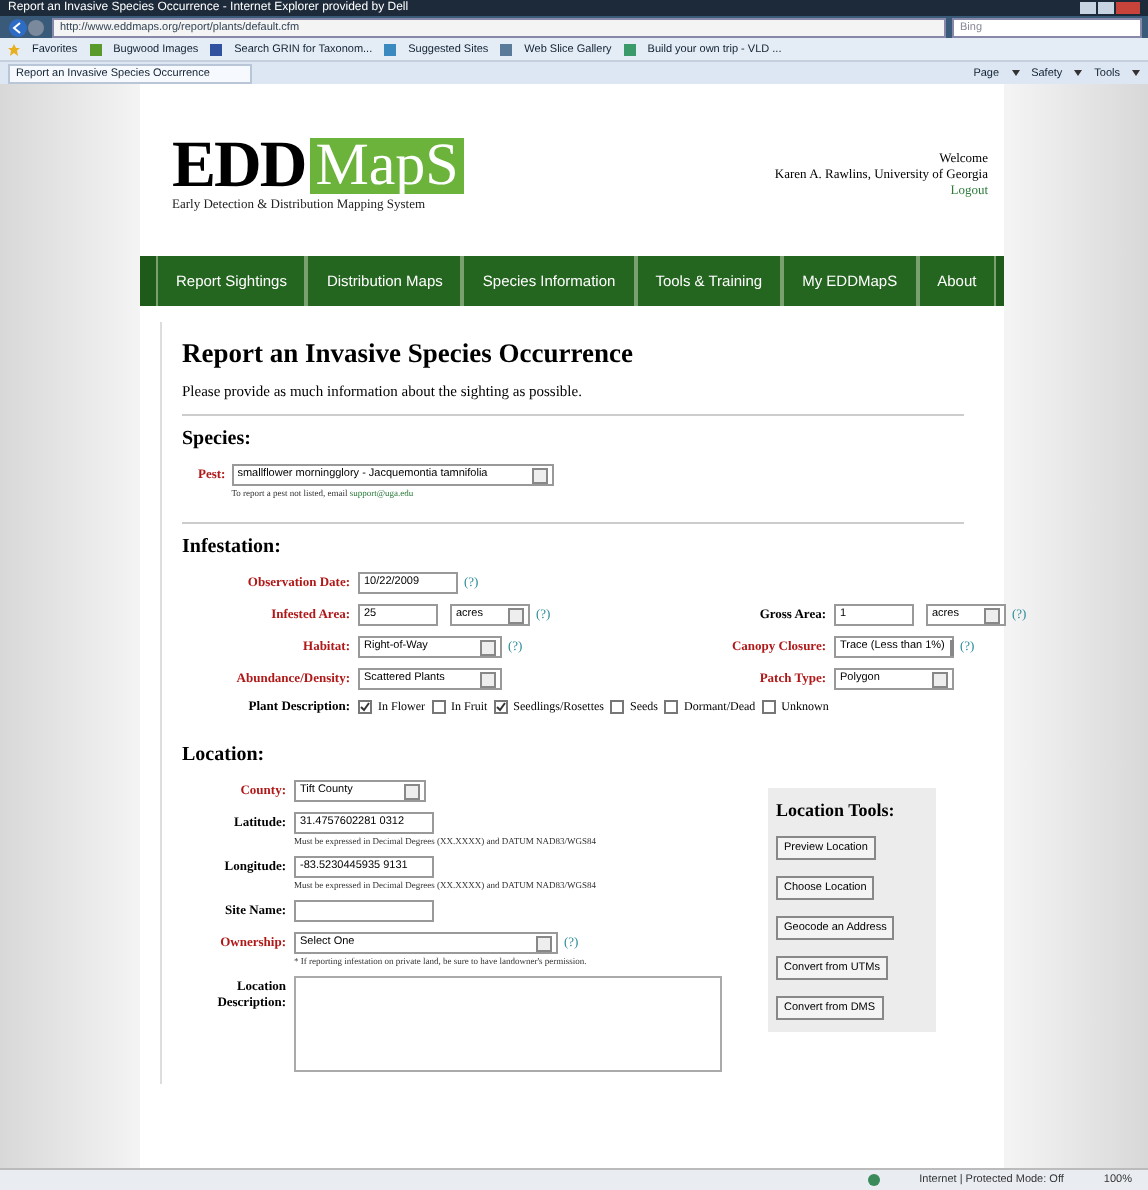 This screenshot has width=1148, height=1190. Describe the element at coordinates (224, 755) in the screenshot. I see `section-heading: Location:` at that location.